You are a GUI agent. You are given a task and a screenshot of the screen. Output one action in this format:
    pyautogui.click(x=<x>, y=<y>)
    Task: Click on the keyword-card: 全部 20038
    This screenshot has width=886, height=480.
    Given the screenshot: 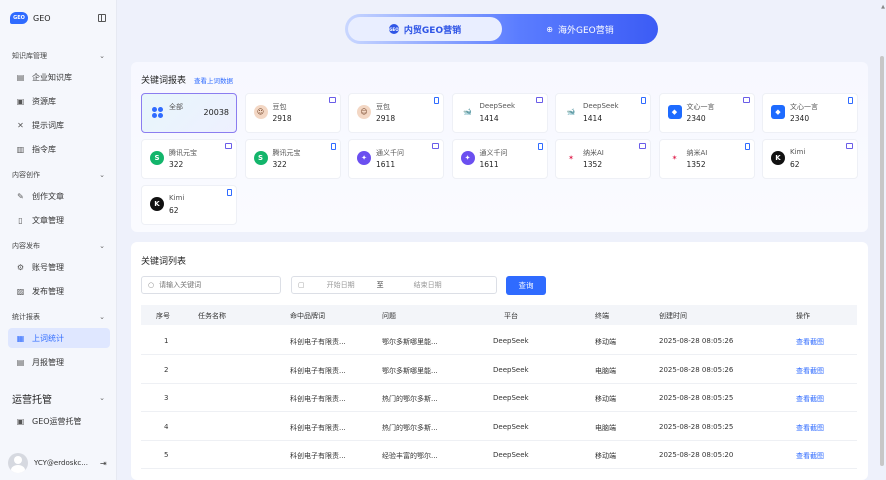 What is the action you would take?
    pyautogui.click(x=189, y=113)
    